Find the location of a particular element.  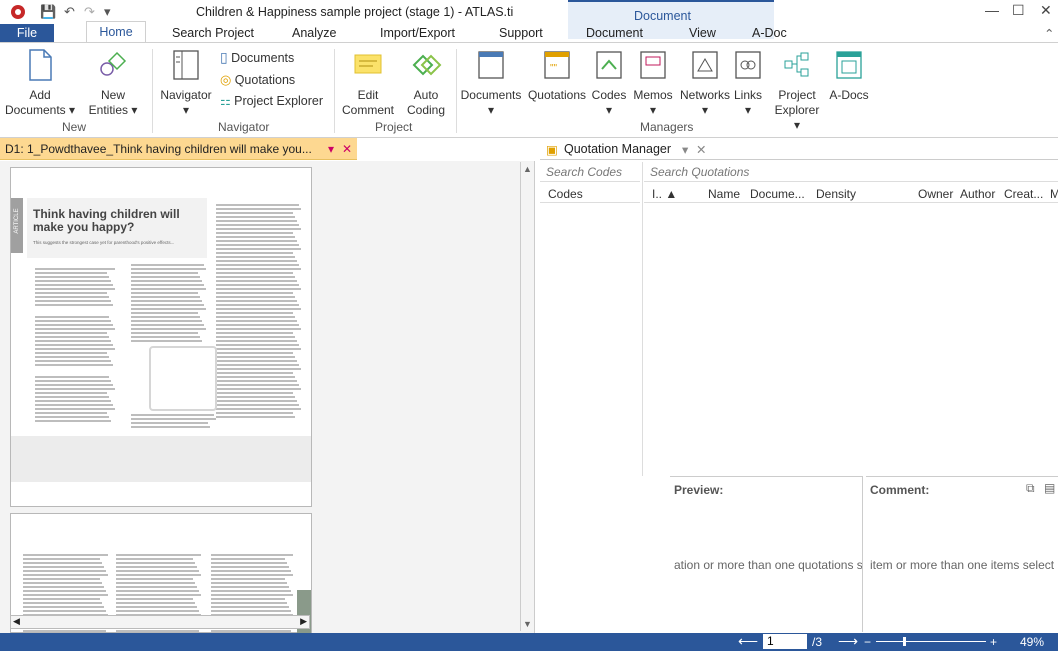

previous-page-icon: ⟵ is located at coordinates (748, 641).